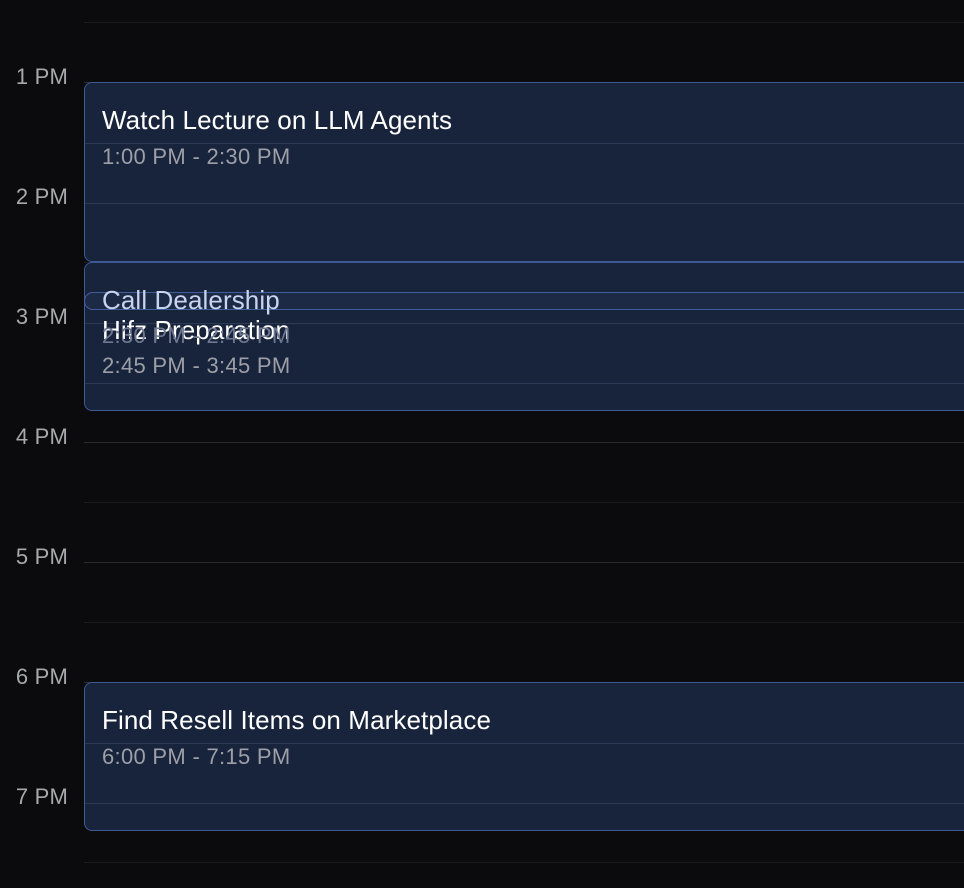 The width and height of the screenshot is (964, 888). I want to click on event-title: Find Resell Items on Marketplace, so click(297, 720).